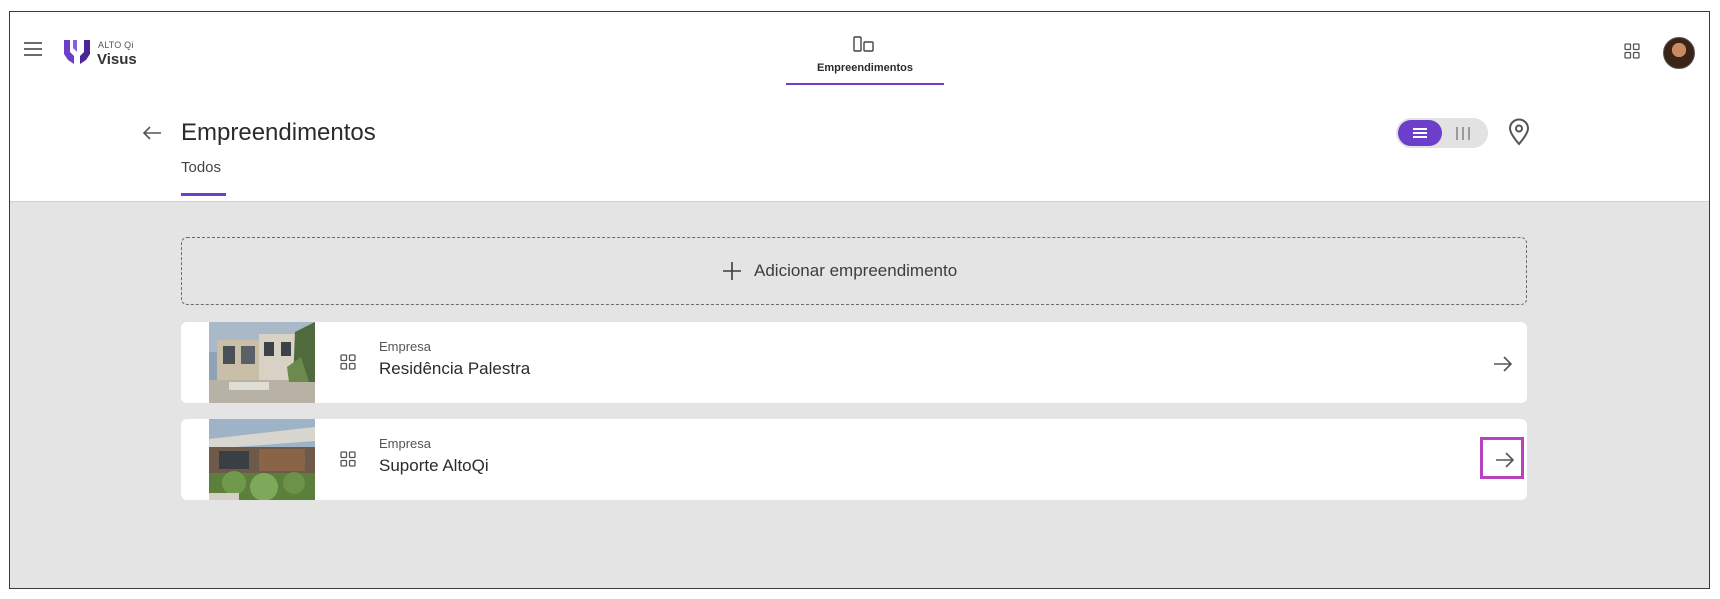 This screenshot has width=1720, height=599. Describe the element at coordinates (1632, 51) in the screenshot. I see `apps-grid-icon` at that location.